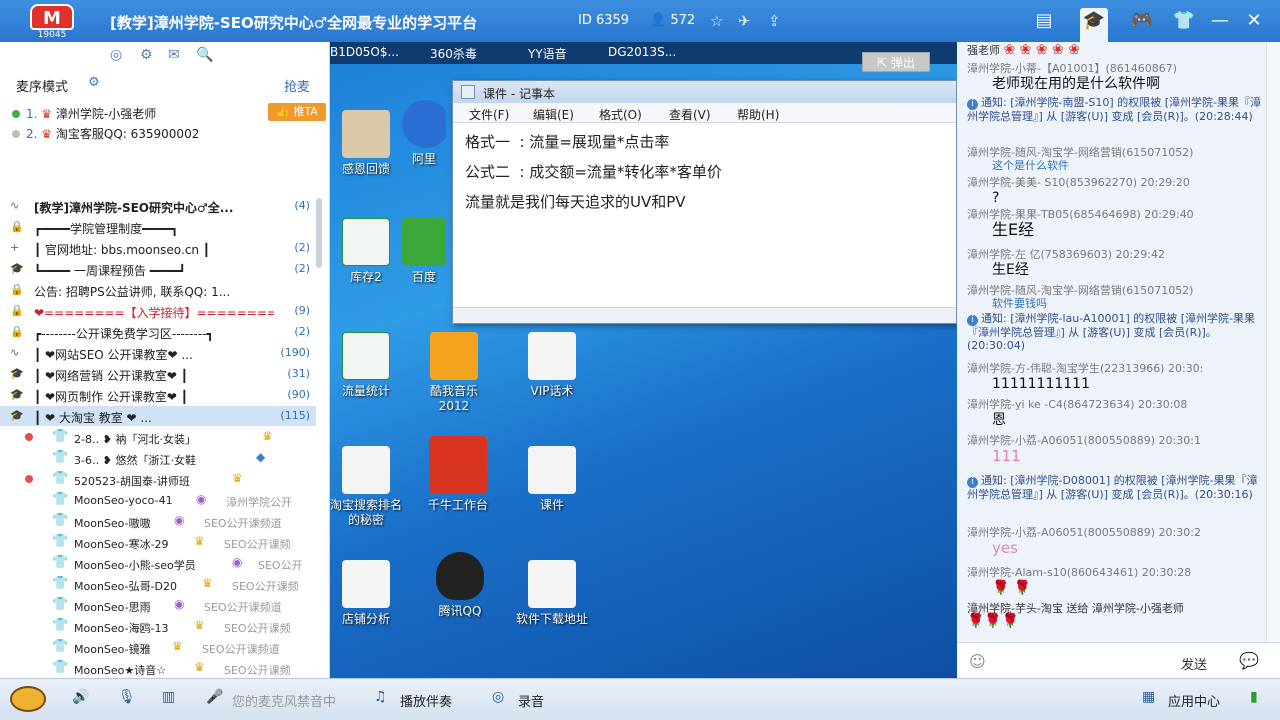 The image size is (1280, 720). Describe the element at coordinates (80, 697) in the screenshot. I see `speaker-icon: 🔊` at that location.